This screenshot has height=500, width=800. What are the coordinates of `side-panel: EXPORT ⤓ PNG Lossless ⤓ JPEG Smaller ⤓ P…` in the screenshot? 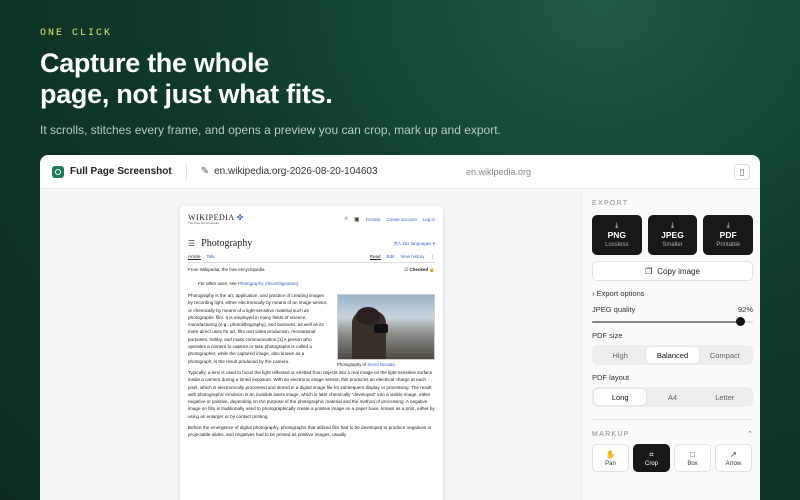 It's located at (670, 345).